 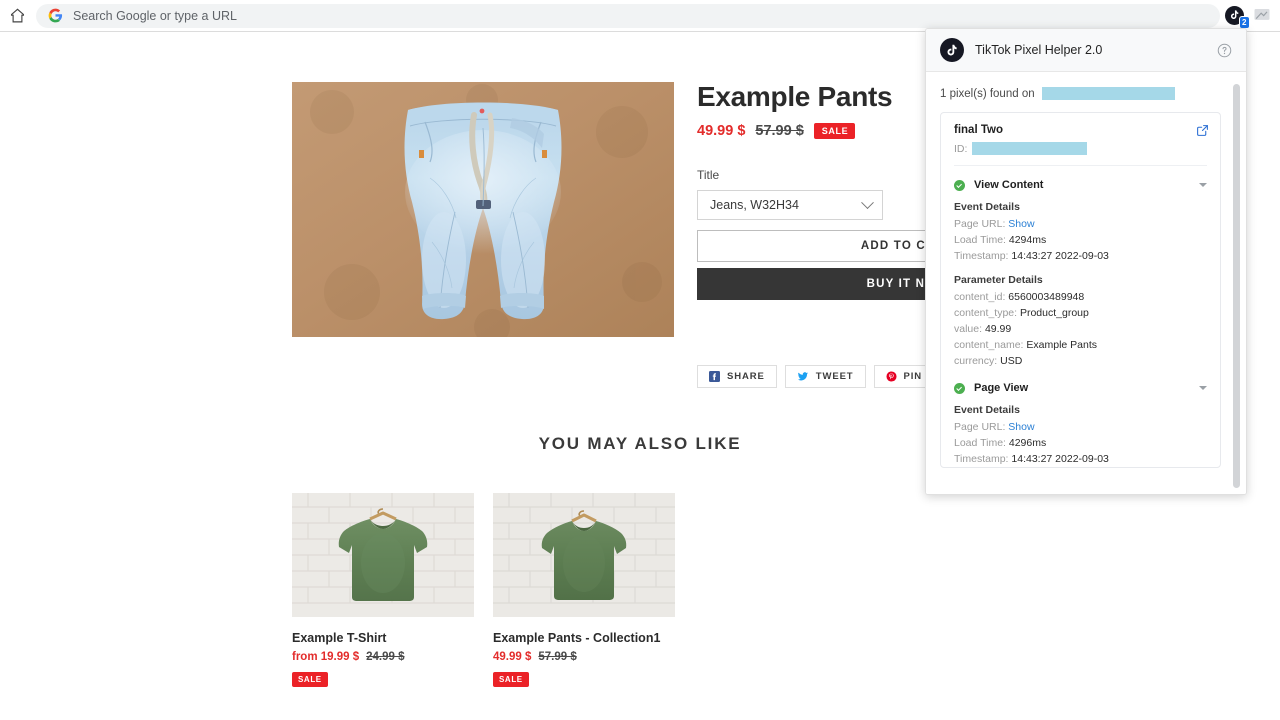 What do you see at coordinates (1224, 50) in the screenshot?
I see `question-circle-icon` at bounding box center [1224, 50].